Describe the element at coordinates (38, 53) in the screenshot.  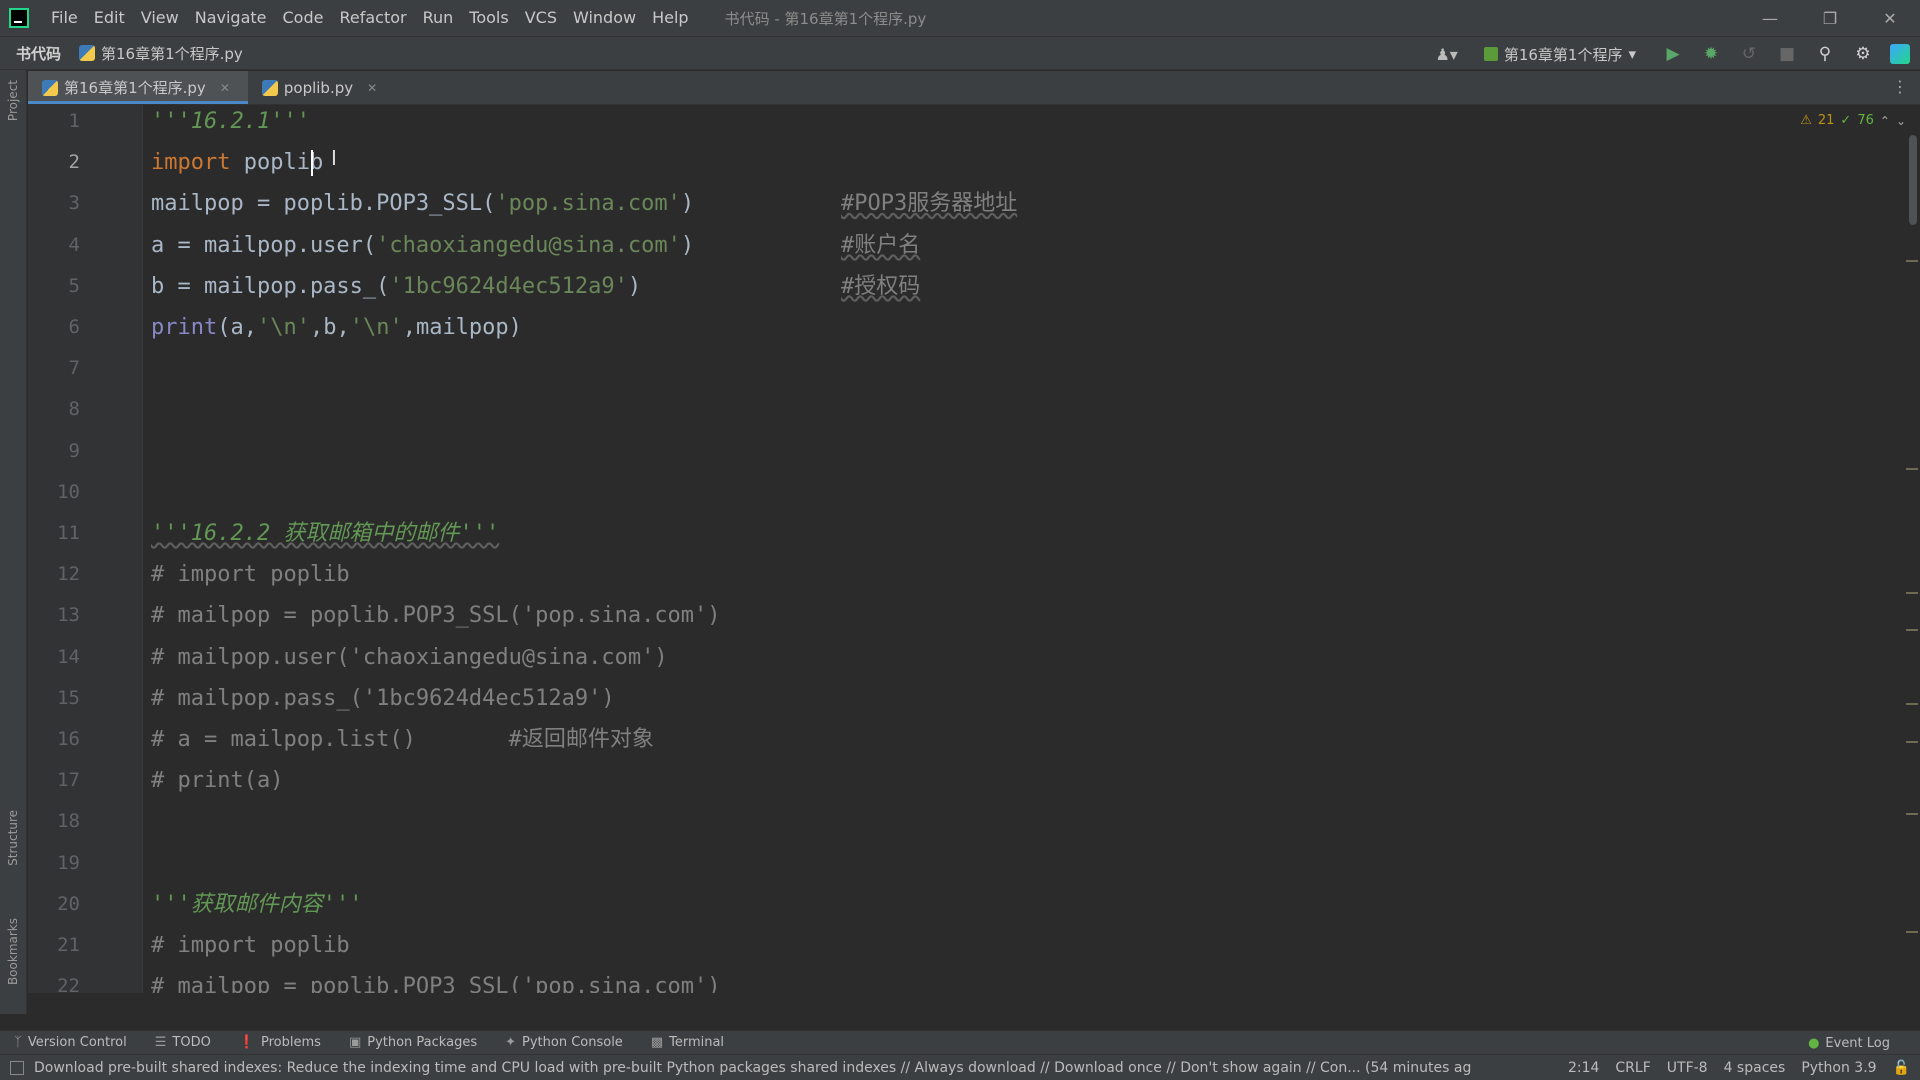
I see `breadcrumb-project: 书代码` at that location.